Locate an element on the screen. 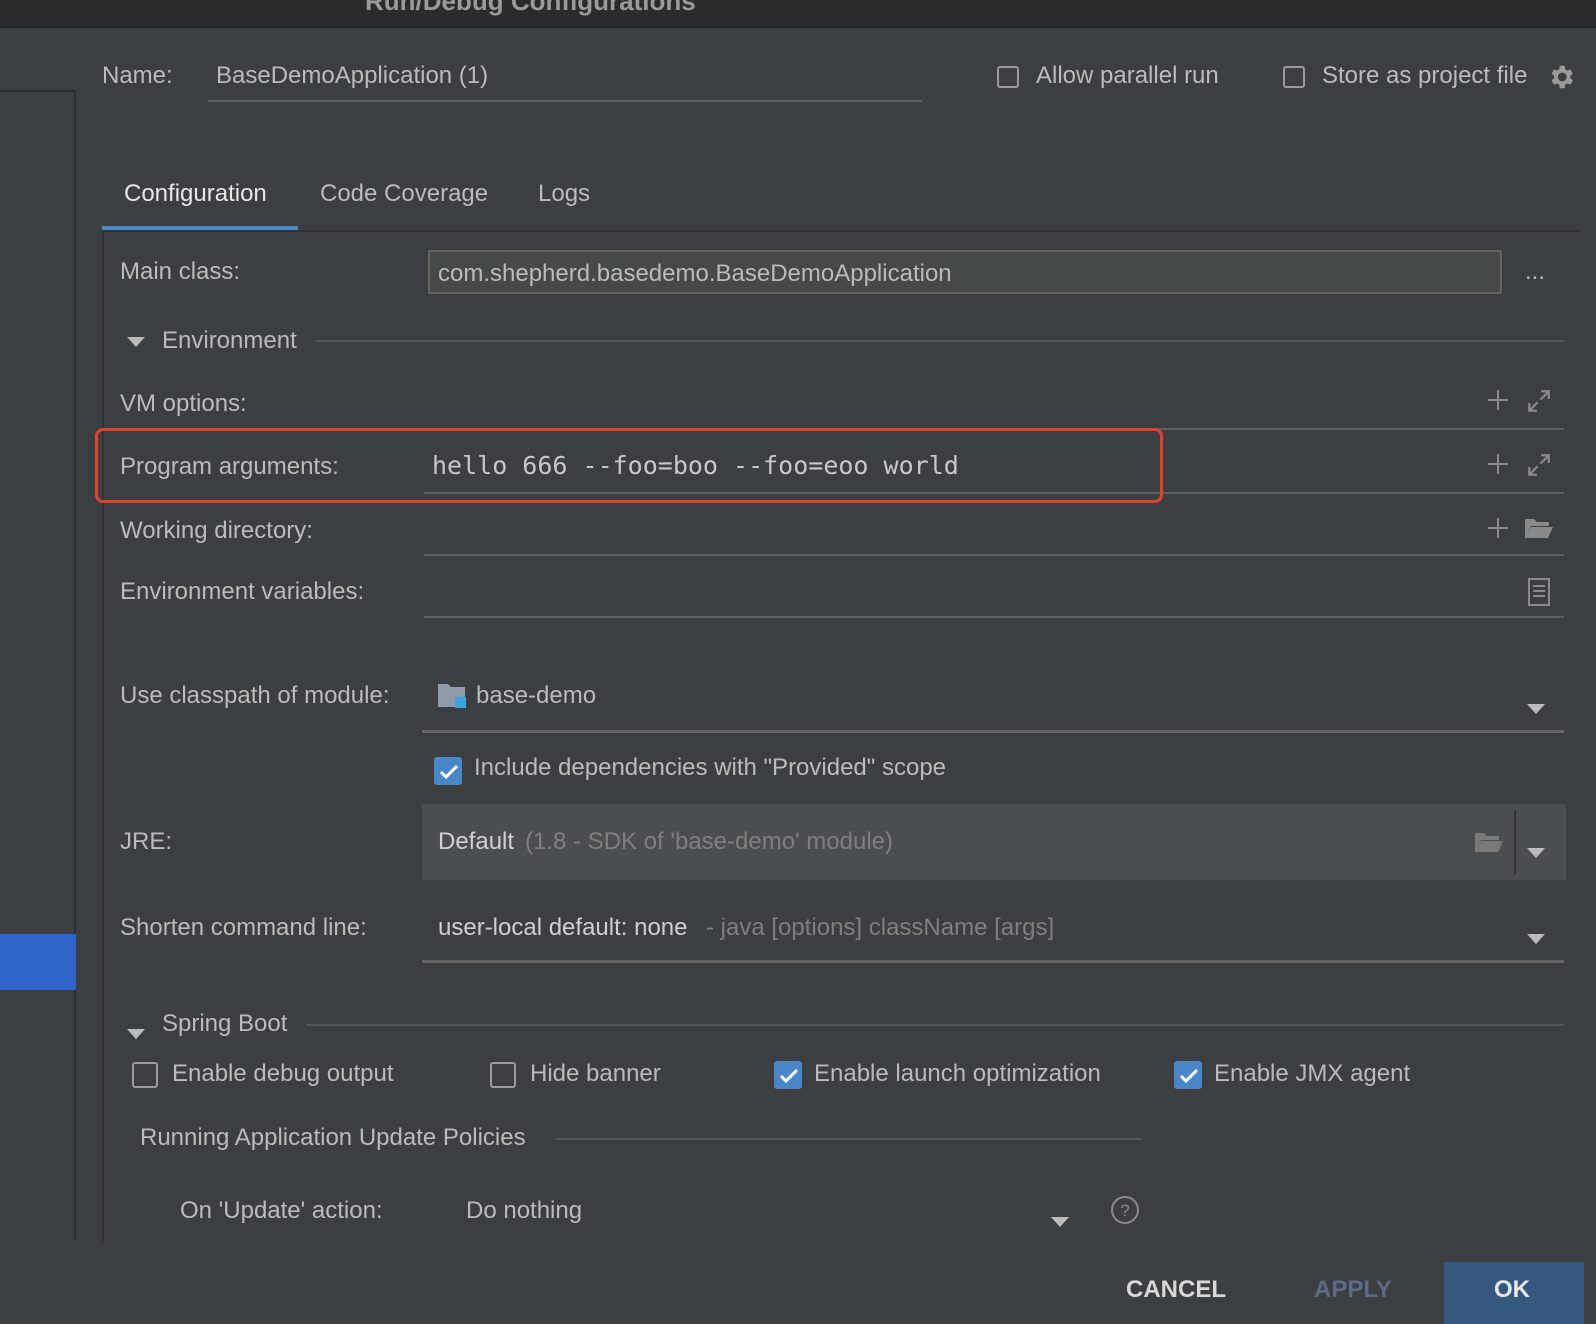 The width and height of the screenshot is (1596, 1324). allow-parallel-run-checkbox is located at coordinates (1008, 77).